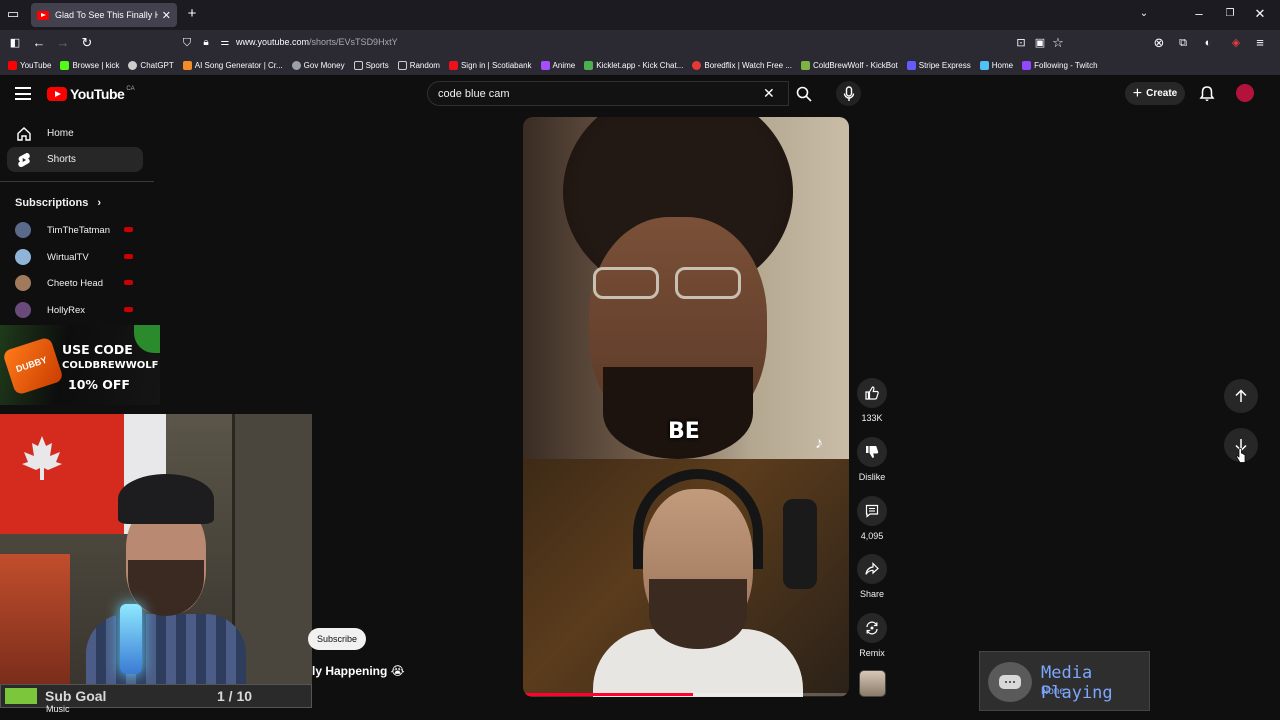 This screenshot has width=1280, height=720. I want to click on sidebar-item-music: Music, so click(58, 709).